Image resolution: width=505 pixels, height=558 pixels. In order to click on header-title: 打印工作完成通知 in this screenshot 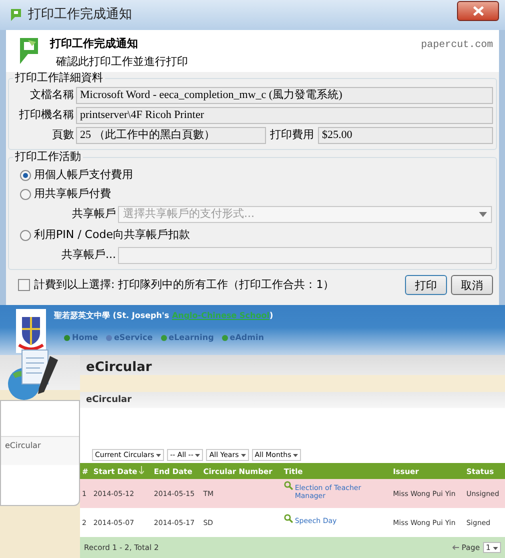, I will do `click(94, 44)`.